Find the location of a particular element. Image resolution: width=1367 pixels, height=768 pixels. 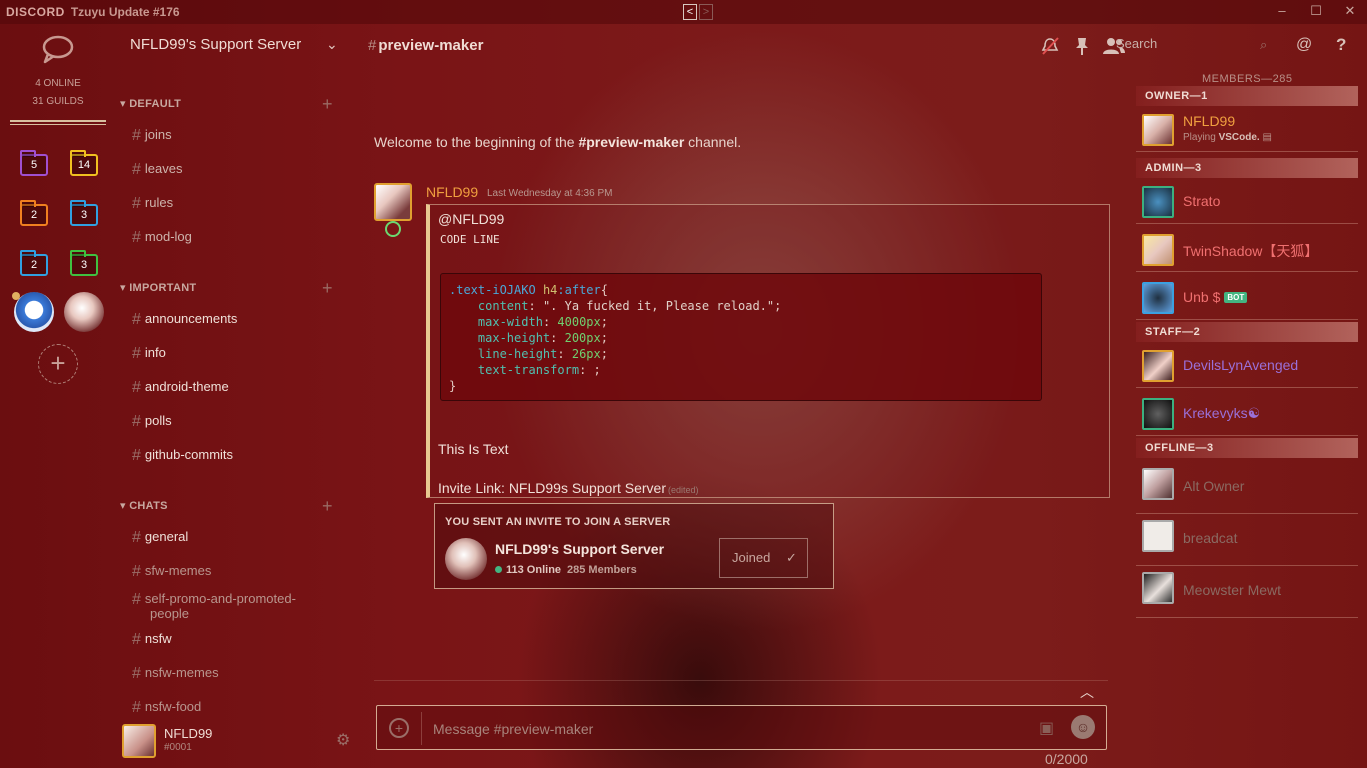

member-item: NFLD99 Playing VSCode. ▤ is located at coordinates (1247, 130).